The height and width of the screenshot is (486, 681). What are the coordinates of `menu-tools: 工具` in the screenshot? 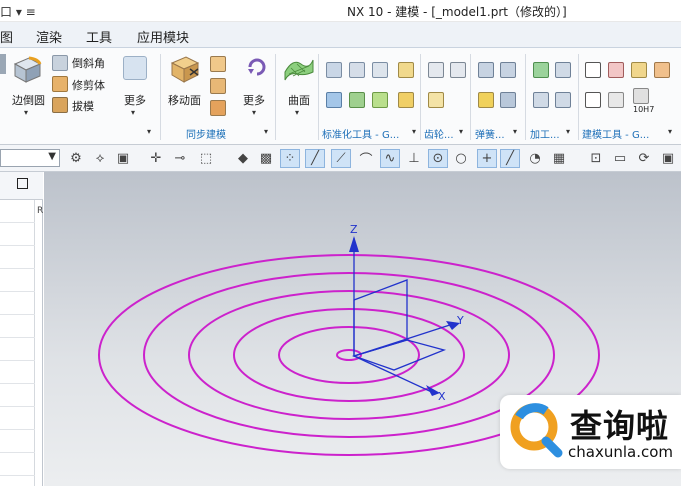 It's located at (99, 36).